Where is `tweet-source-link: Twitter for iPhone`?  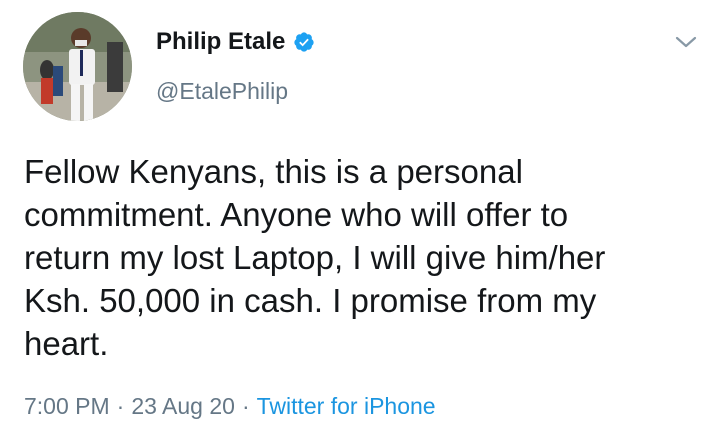 tweet-source-link: Twitter for iPhone is located at coordinates (346, 406).